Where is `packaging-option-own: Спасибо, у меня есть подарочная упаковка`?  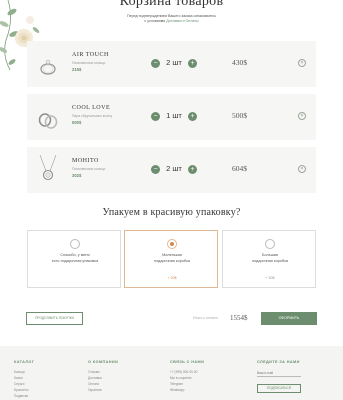 packaging-option-own: Спасибо, у меня есть подарочная упаковка is located at coordinates (74, 259).